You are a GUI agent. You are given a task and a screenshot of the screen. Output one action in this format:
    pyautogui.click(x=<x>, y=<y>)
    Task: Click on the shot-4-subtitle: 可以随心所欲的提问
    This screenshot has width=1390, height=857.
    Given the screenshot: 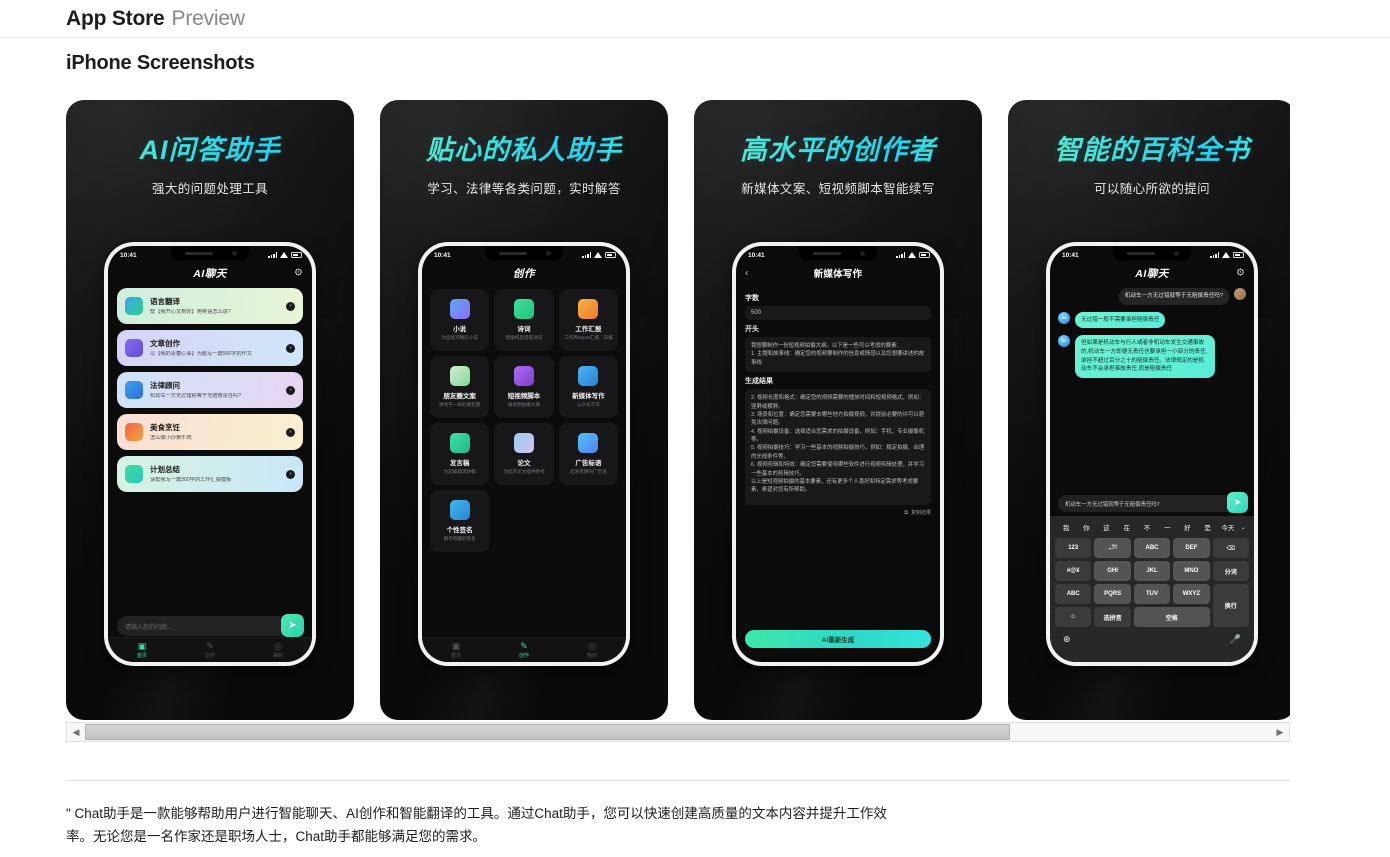 What is the action you would take?
    pyautogui.click(x=1152, y=189)
    